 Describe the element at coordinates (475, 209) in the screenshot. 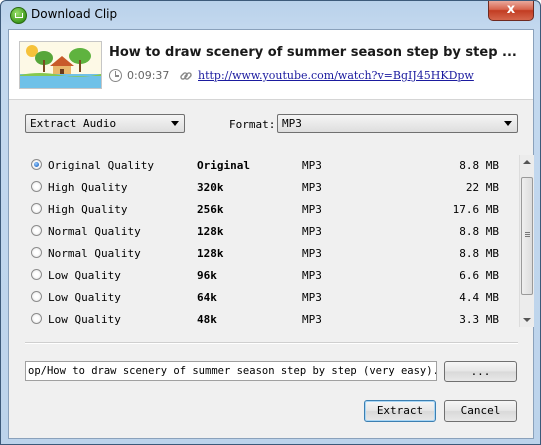

I see `quality-size: 17.6 MB` at that location.